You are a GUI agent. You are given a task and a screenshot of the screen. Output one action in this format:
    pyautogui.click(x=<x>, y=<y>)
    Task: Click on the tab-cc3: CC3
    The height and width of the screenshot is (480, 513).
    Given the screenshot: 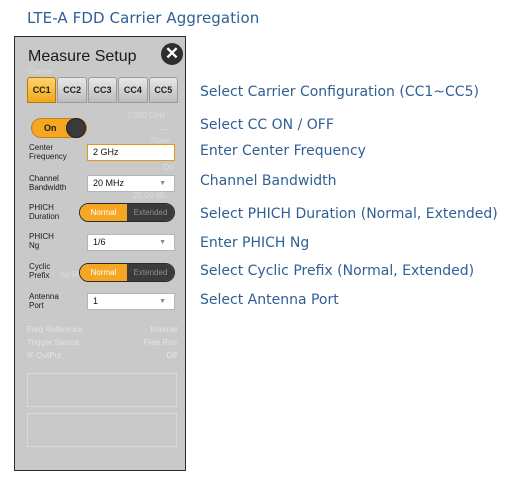 What is the action you would take?
    pyautogui.click(x=102, y=90)
    